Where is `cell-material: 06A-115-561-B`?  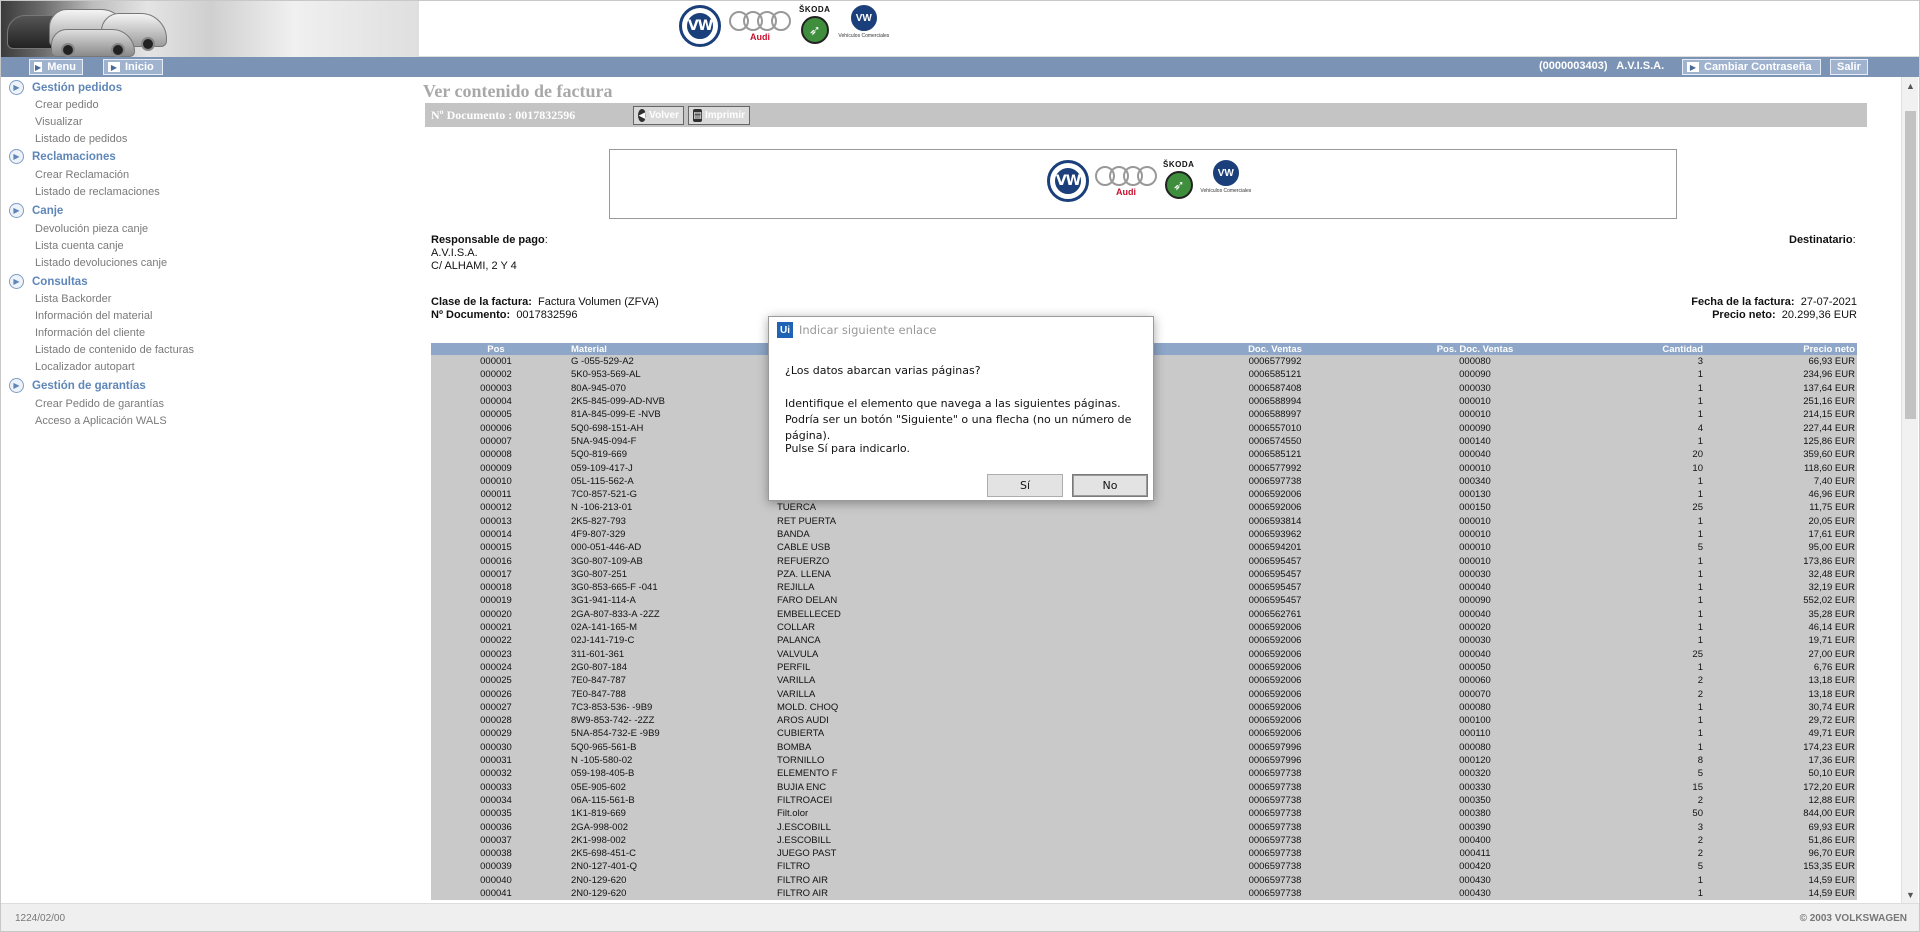
cell-material: 06A-115-561-B is located at coordinates (668, 800).